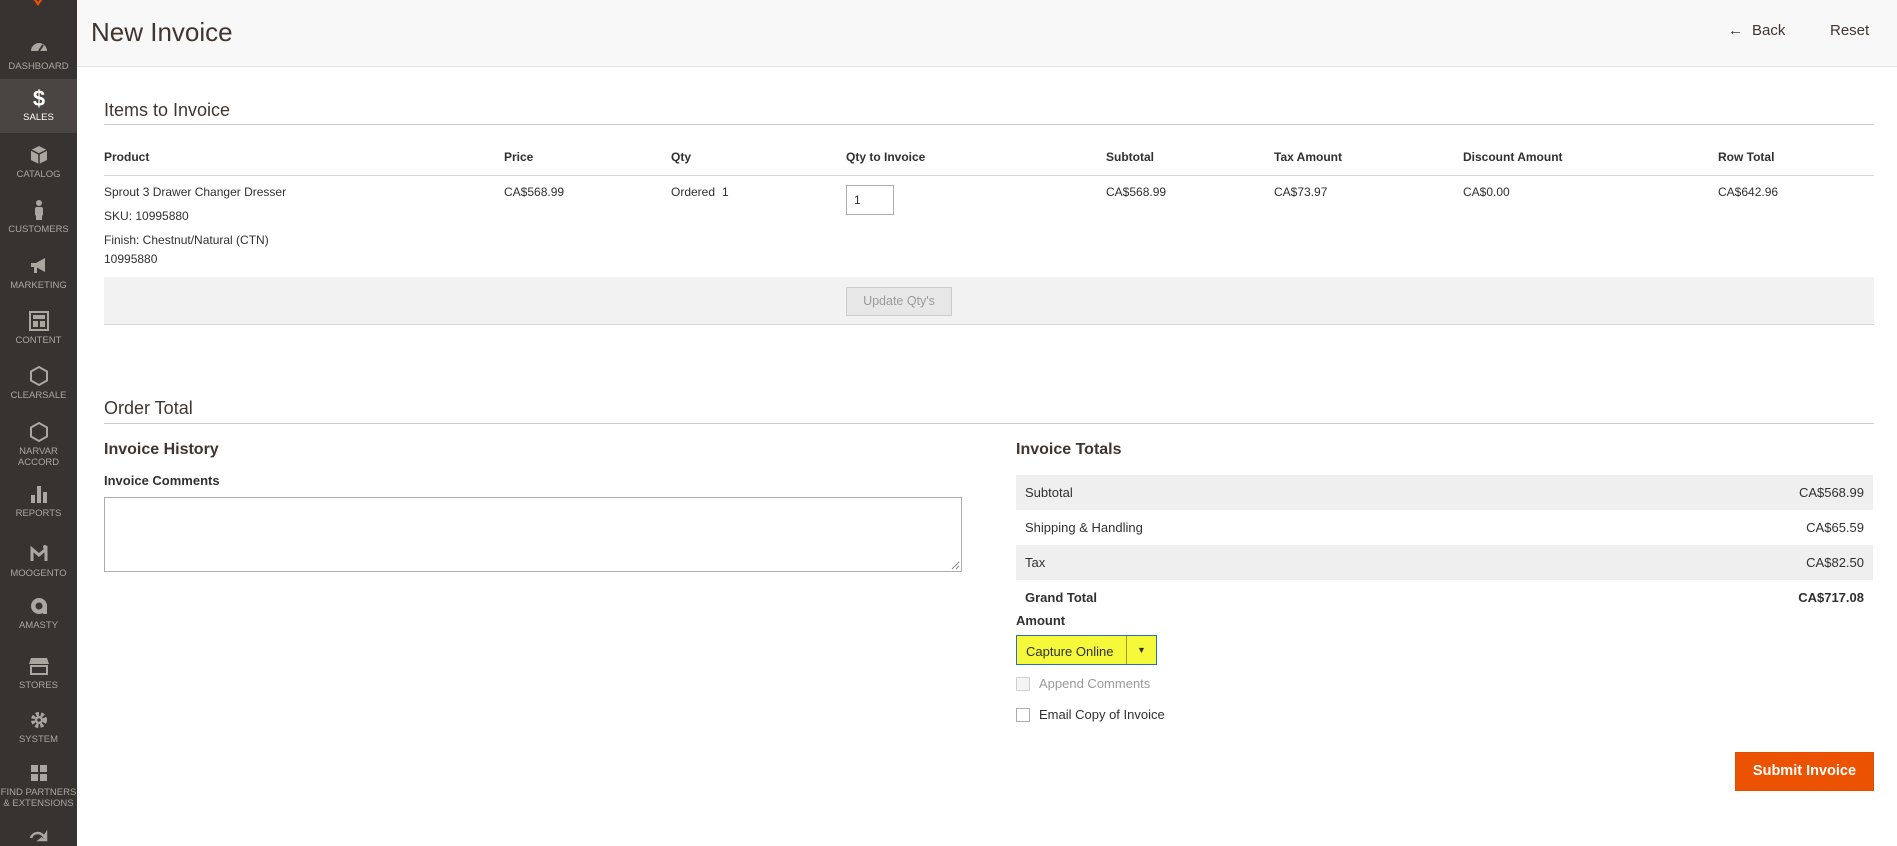 The height and width of the screenshot is (846, 1897). I want to click on store-icon, so click(38, 666).